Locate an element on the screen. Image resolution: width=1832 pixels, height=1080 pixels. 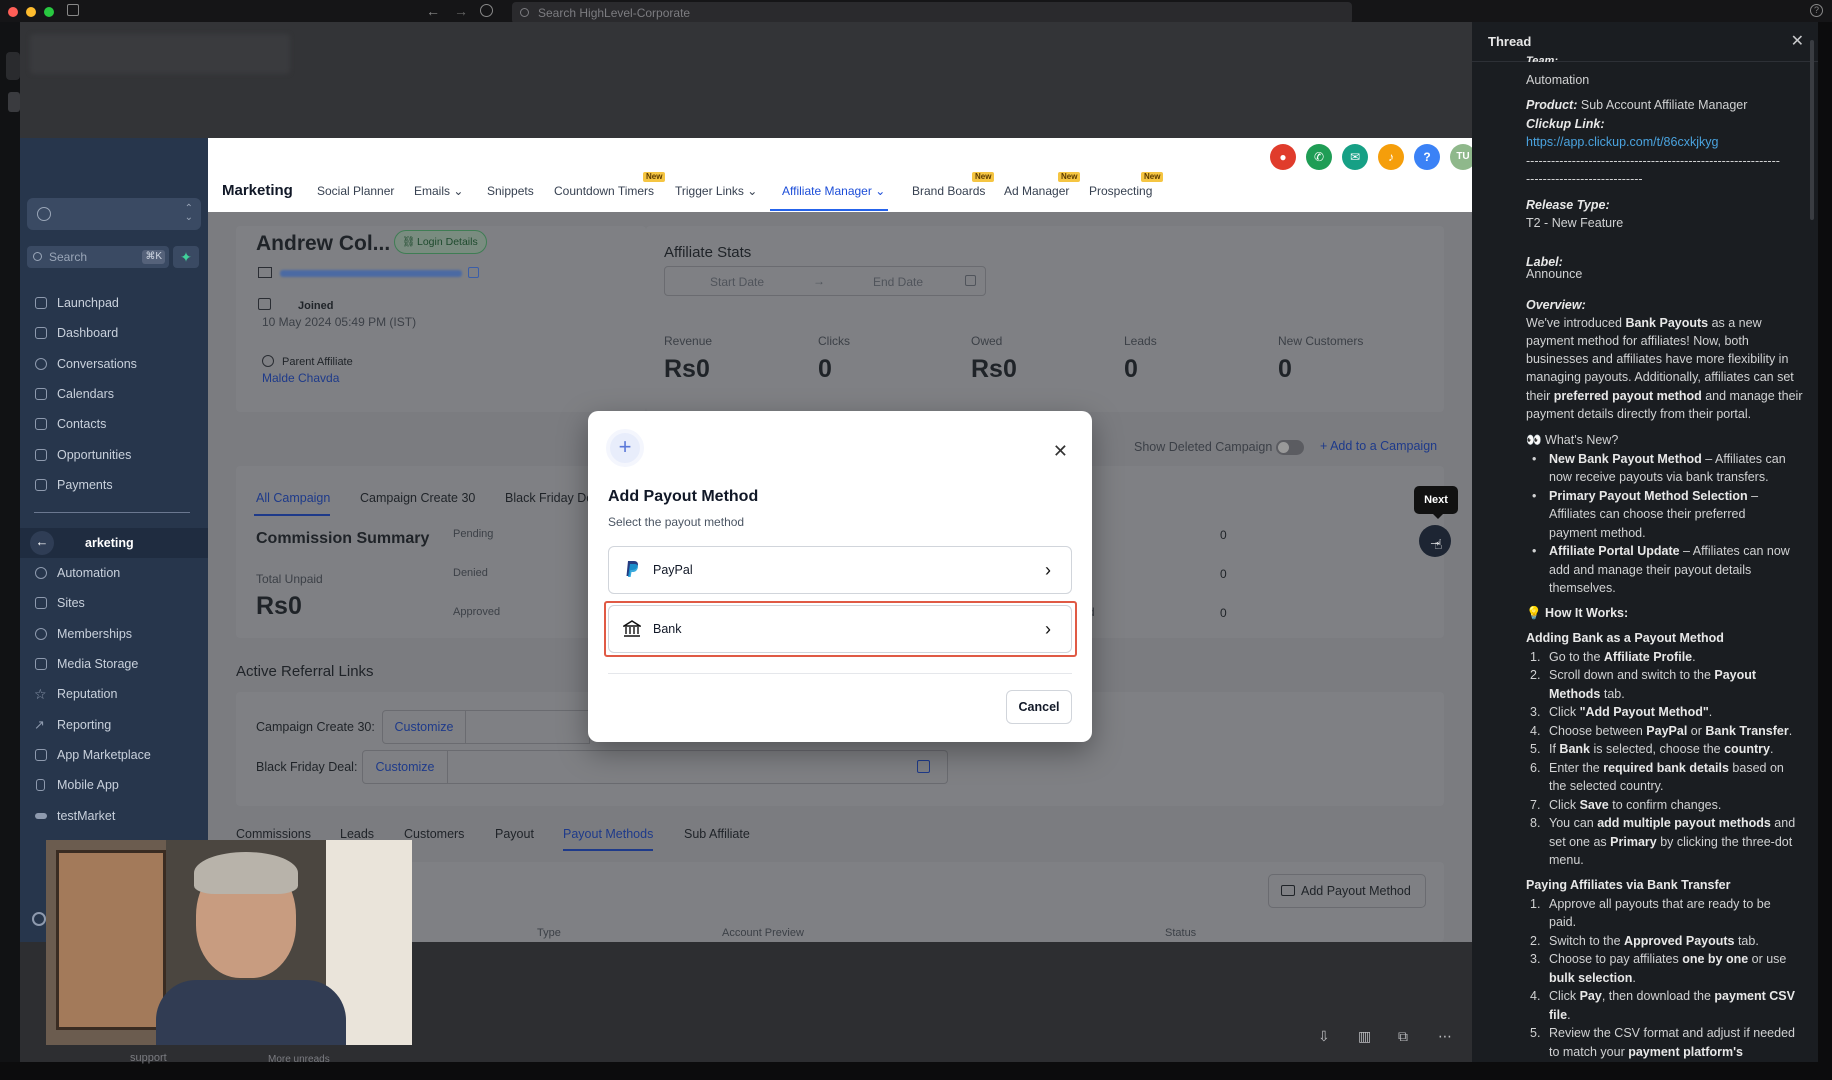
phone-call-icon: ✆ is located at coordinates (1319, 157).